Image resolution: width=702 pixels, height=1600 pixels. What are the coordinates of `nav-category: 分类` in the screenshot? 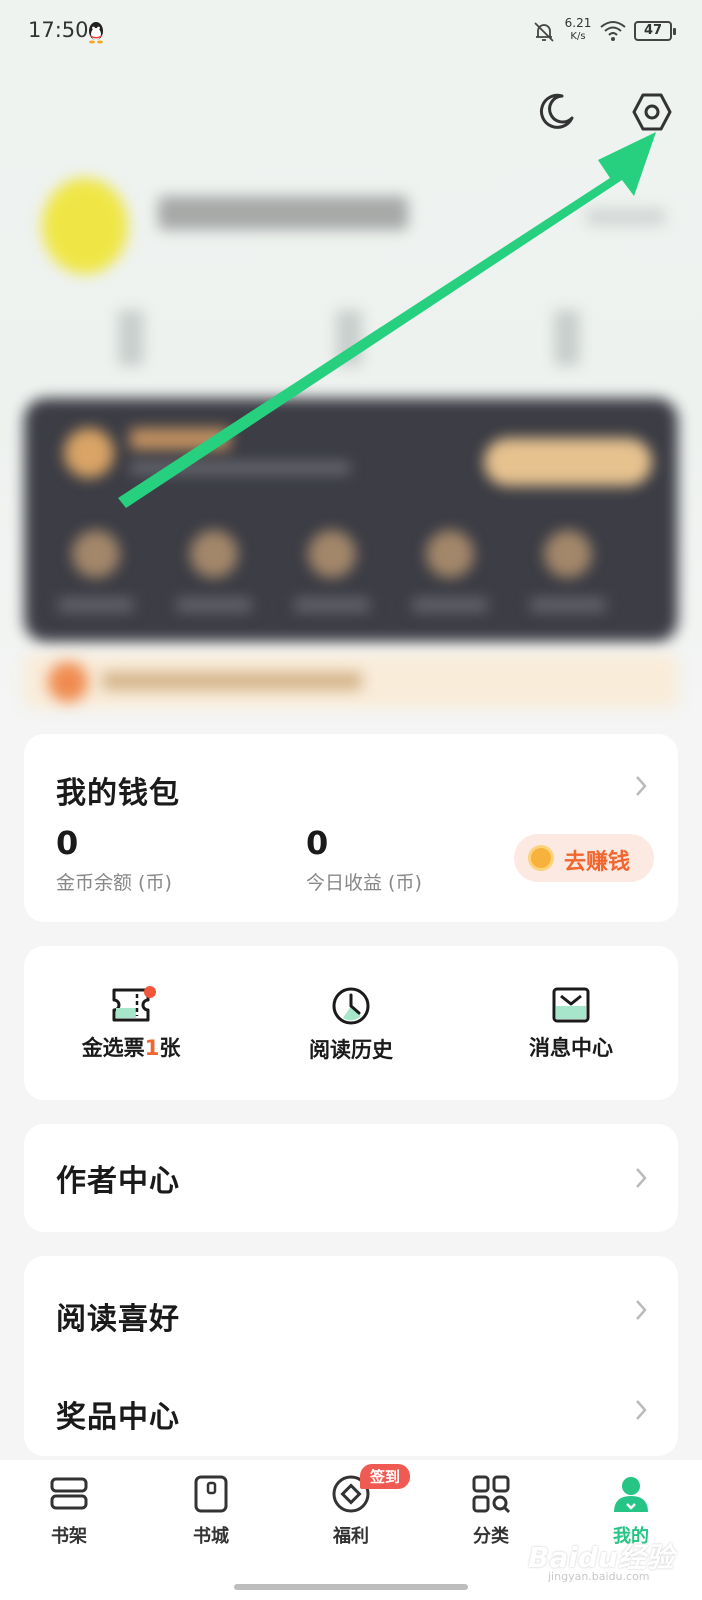 It's located at (491, 1511).